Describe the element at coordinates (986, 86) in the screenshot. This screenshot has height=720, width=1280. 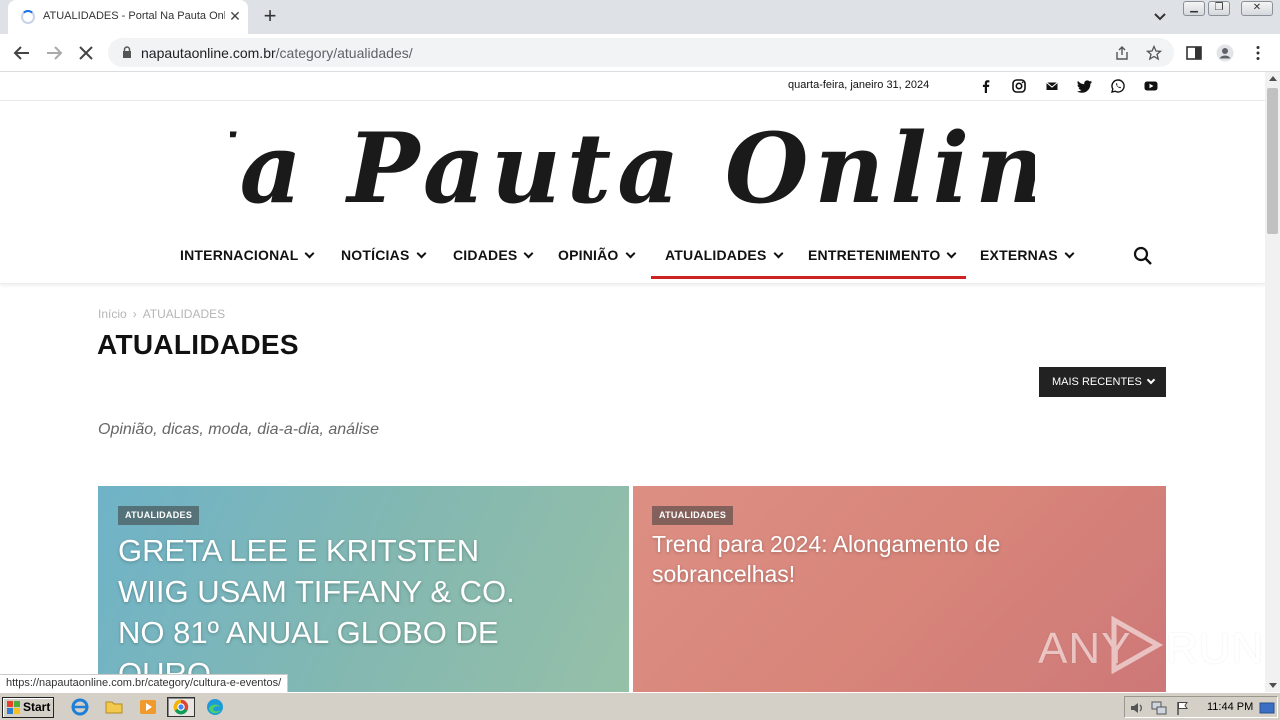
I see `facebook-icon` at that location.